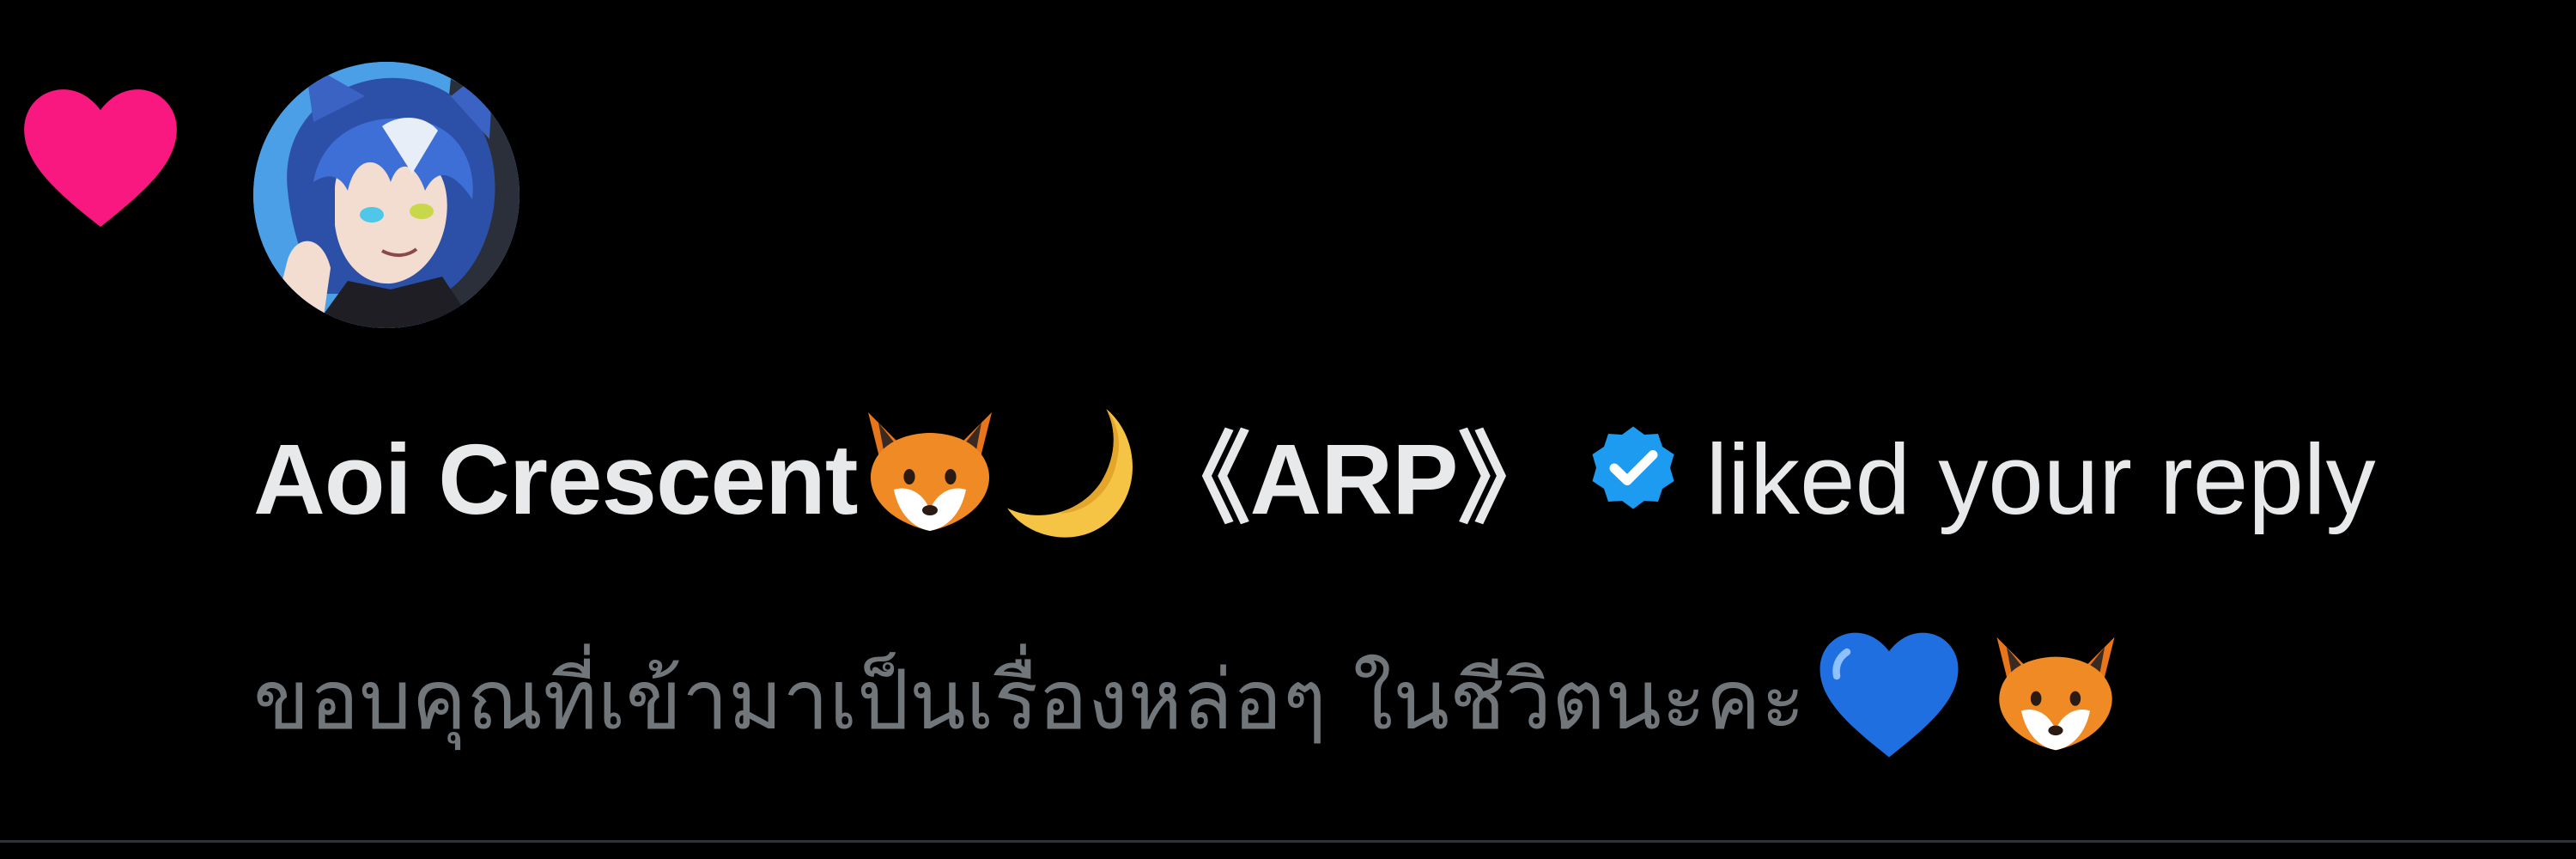 Image resolution: width=2576 pixels, height=859 pixels. I want to click on avatar, so click(386, 195).